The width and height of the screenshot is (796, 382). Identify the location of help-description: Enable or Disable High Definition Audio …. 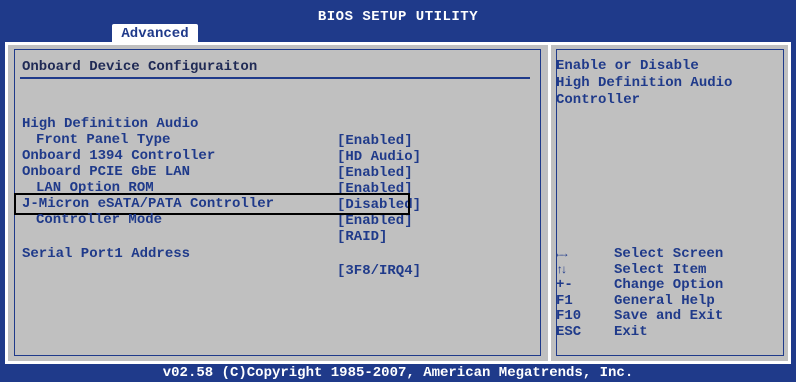
(666, 83).